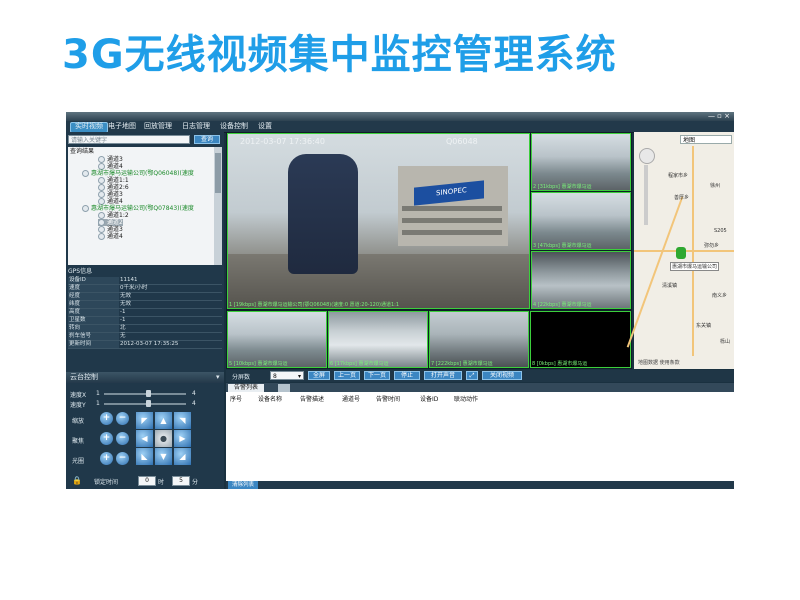  What do you see at coordinates (581, 162) in the screenshot?
I see `video-tile-2: 2 [31kbps] 惠湖市爆马运` at bounding box center [581, 162].